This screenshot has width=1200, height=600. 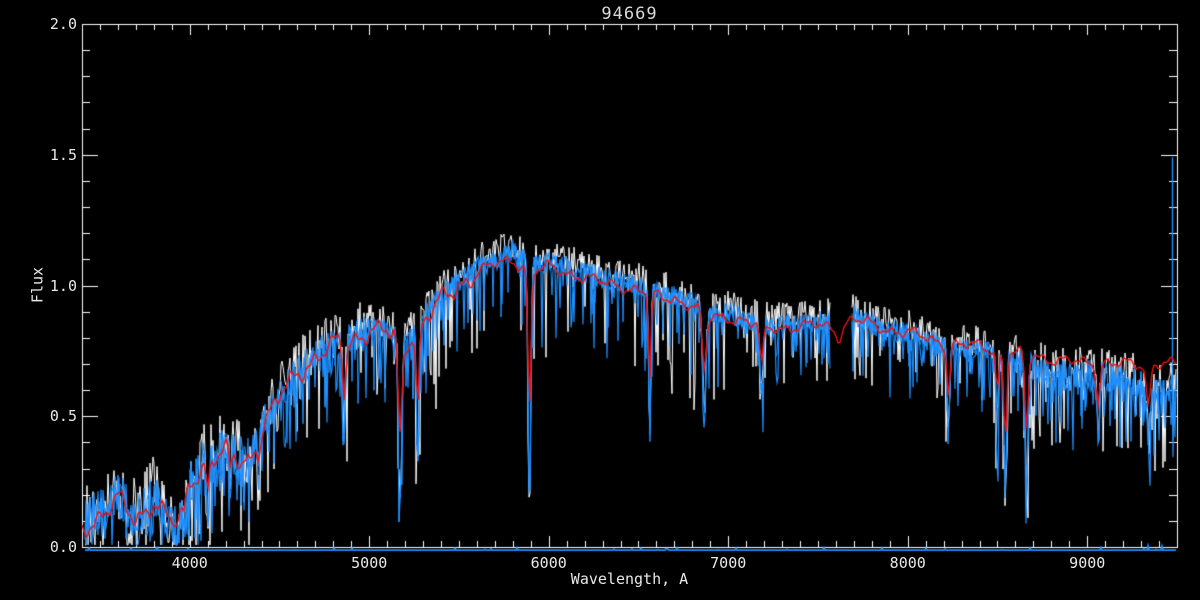 What do you see at coordinates (63, 416) in the screenshot?
I see `y-tick-label: 0.5` at bounding box center [63, 416].